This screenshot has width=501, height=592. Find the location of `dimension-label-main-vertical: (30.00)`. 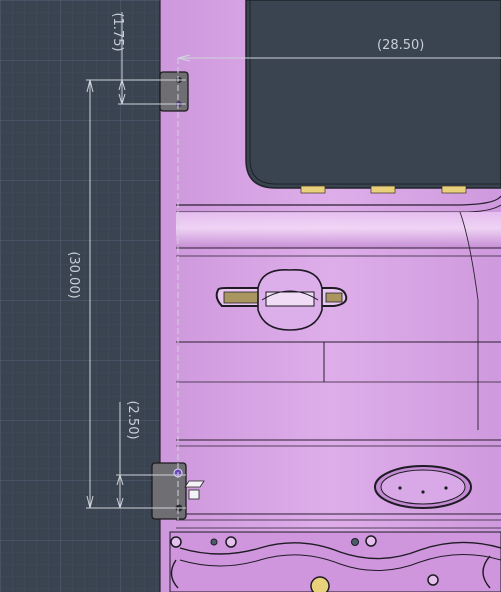

dimension-label-main-vertical: (30.00) is located at coordinates (73, 274).